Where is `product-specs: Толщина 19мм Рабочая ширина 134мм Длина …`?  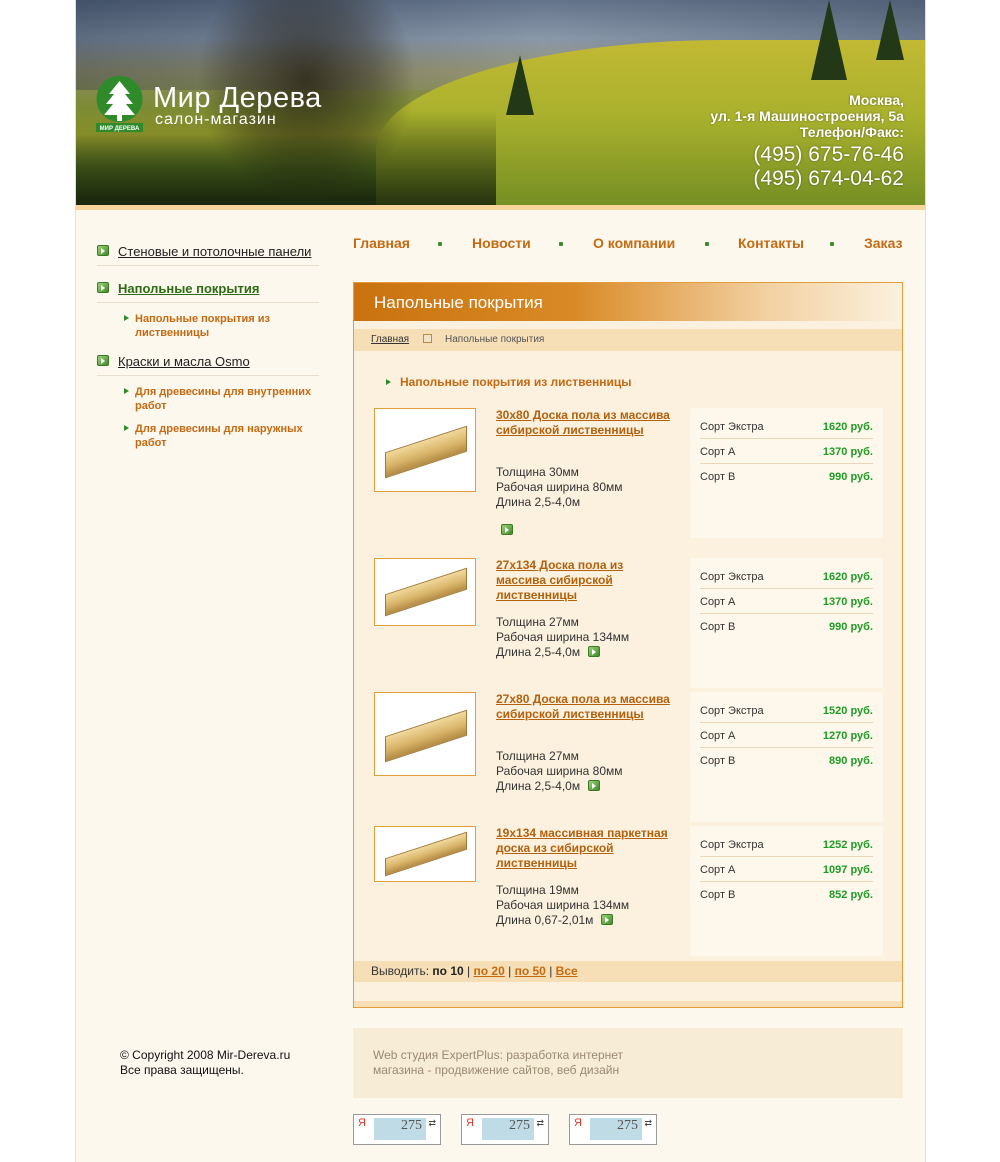
product-specs: Толщина 19мм Рабочая ширина 134мм Длина … is located at coordinates (591, 905).